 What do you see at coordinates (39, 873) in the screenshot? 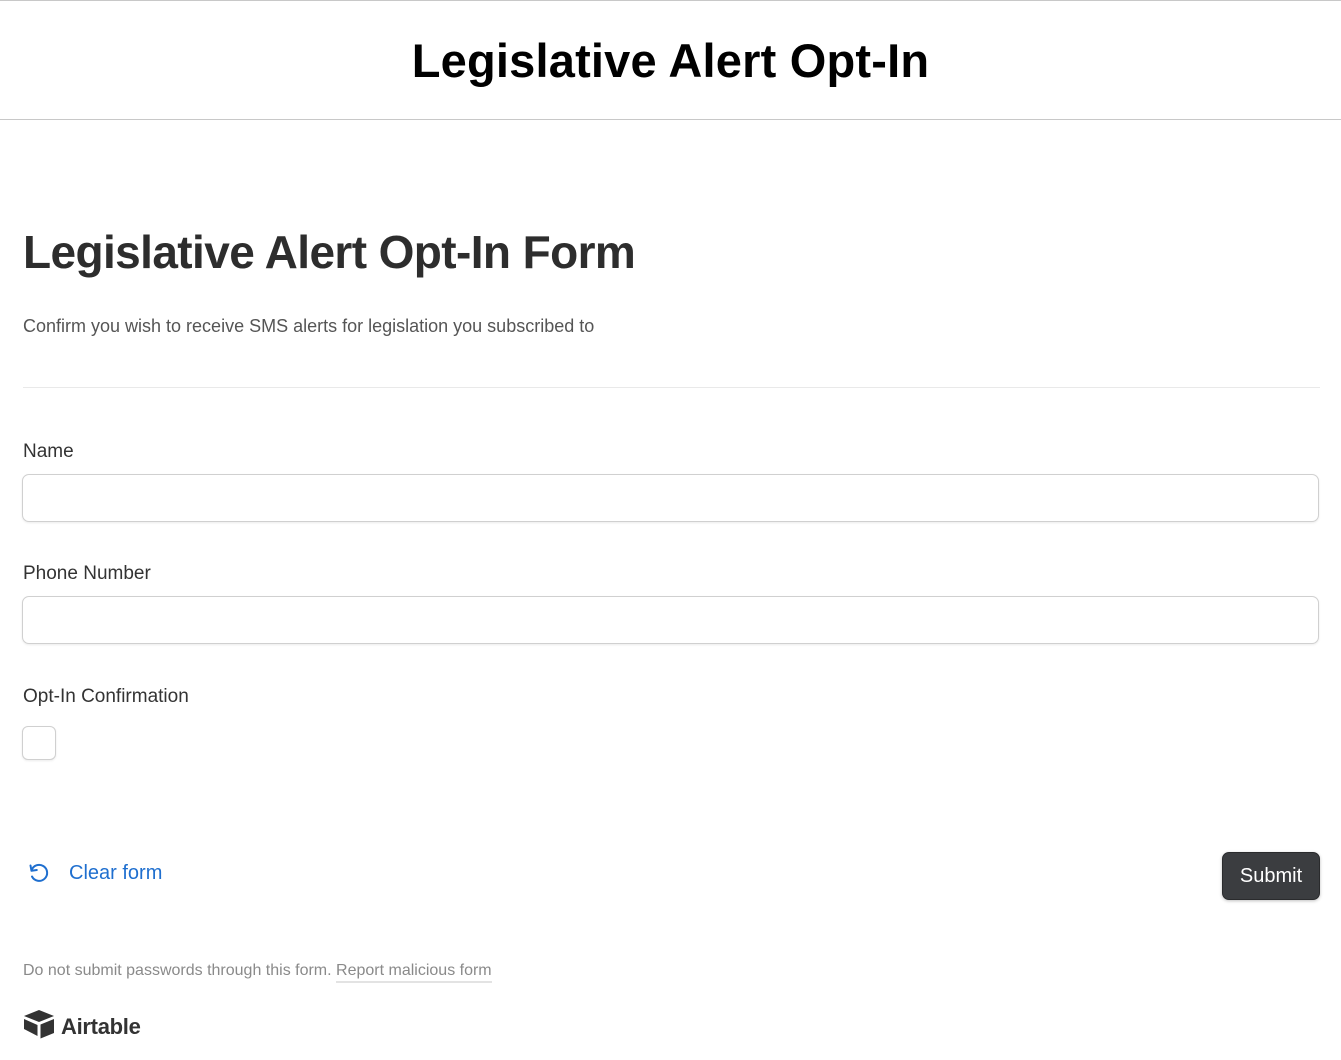
I see `undo-icon` at bounding box center [39, 873].